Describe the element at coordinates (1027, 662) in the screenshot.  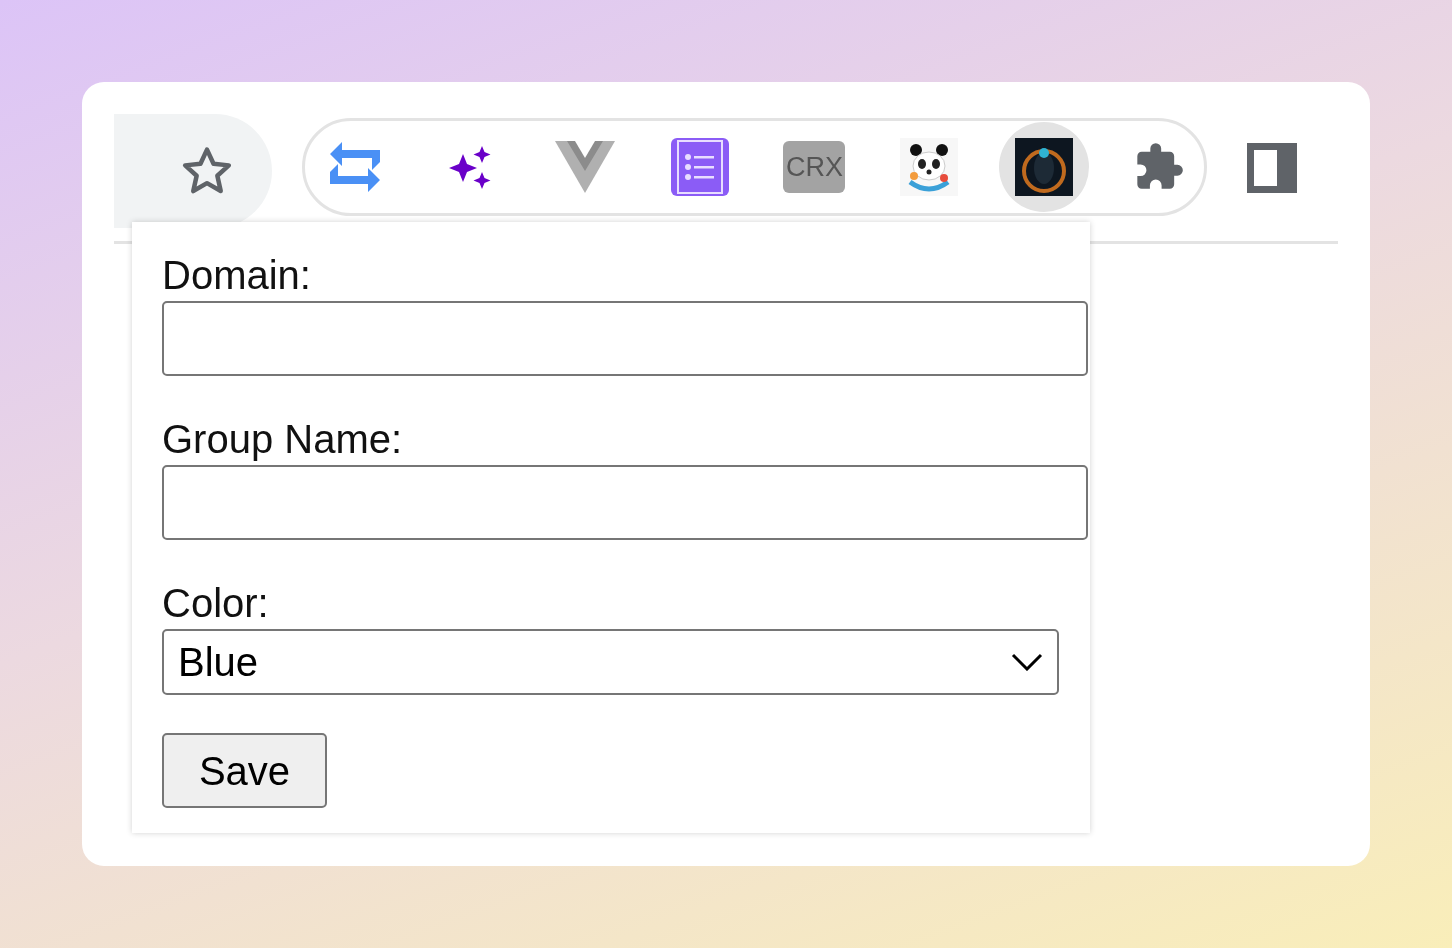
I see `chevron-down-icon` at that location.